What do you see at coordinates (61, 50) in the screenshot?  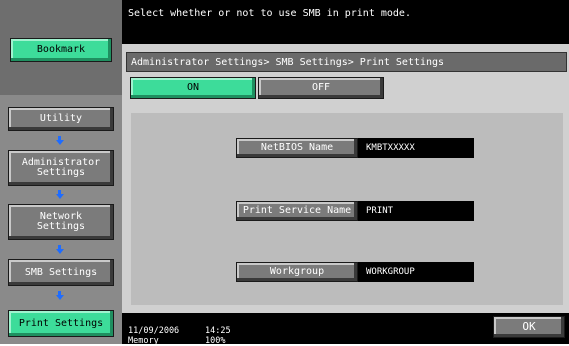 I see `bookmark-button: Bookmark` at bounding box center [61, 50].